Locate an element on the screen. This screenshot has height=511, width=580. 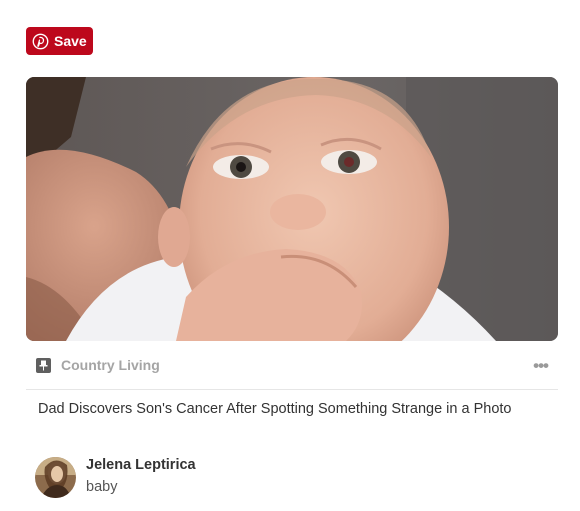
board-name: baby is located at coordinates (101, 487).